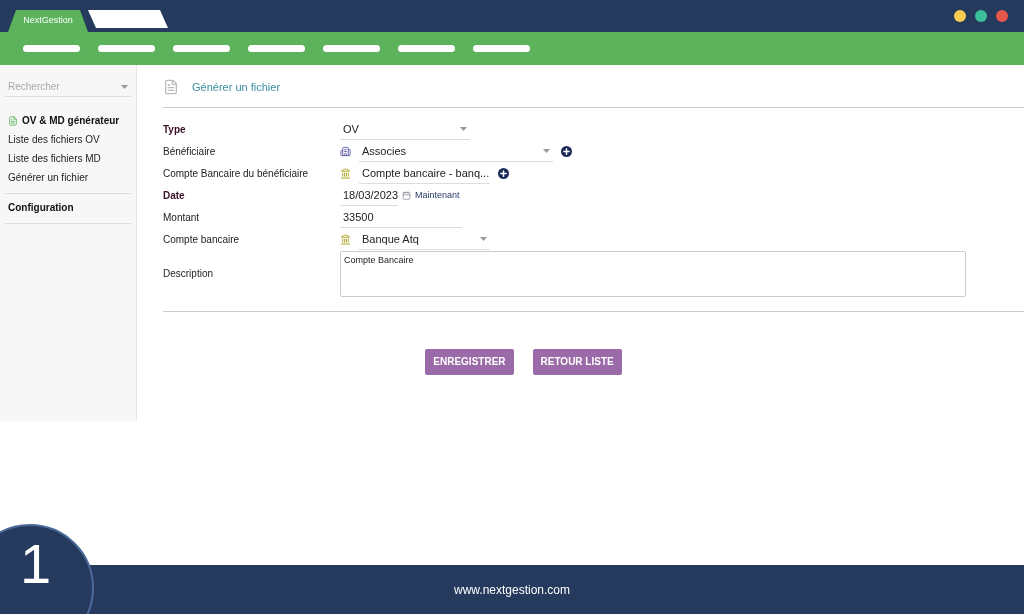 This screenshot has height=614, width=1024. Describe the element at coordinates (512, 589) in the screenshot. I see `website-url: www.nextgestion.com` at that location.